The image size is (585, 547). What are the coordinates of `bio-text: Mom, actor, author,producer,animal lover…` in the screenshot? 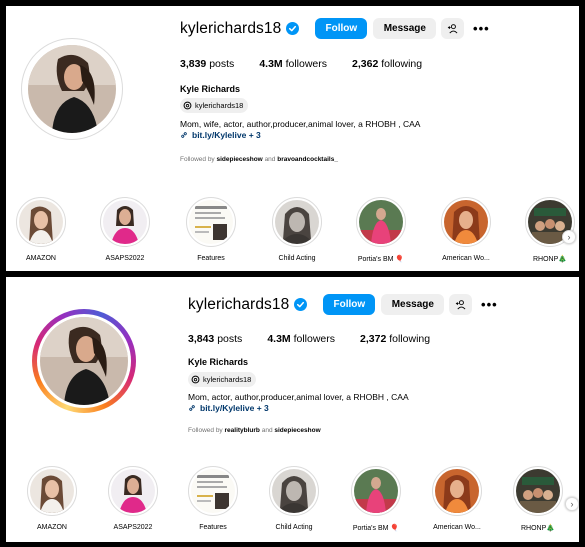 It's located at (298, 397).